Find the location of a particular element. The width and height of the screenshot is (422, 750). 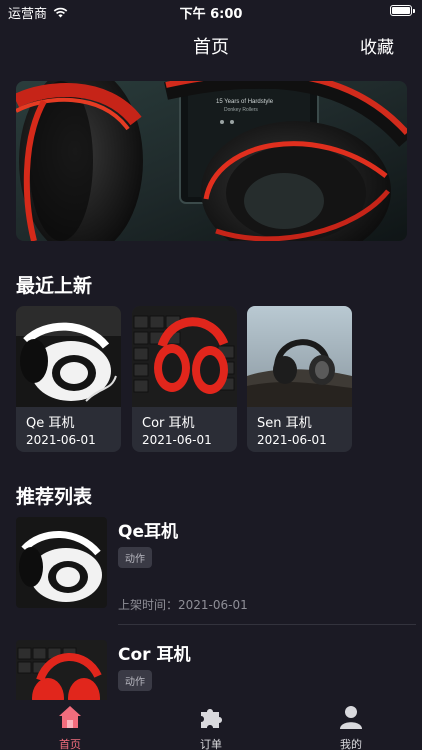

product-name: Sen 耳机 is located at coordinates (284, 423).